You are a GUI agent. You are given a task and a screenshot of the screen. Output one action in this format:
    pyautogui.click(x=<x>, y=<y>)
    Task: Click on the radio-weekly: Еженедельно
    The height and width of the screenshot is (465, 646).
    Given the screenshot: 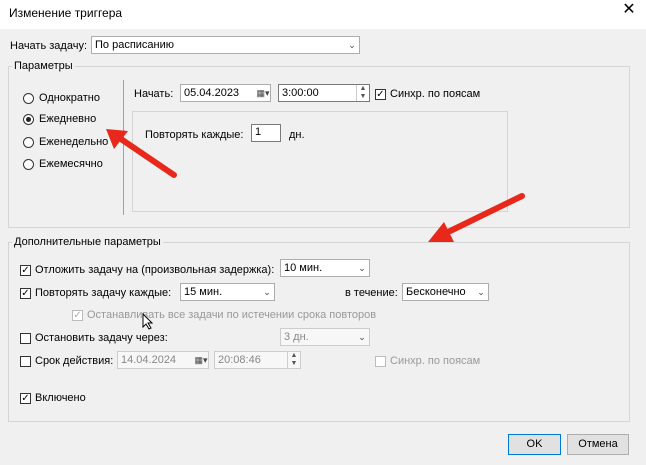 What is the action you would take?
    pyautogui.click(x=65, y=142)
    